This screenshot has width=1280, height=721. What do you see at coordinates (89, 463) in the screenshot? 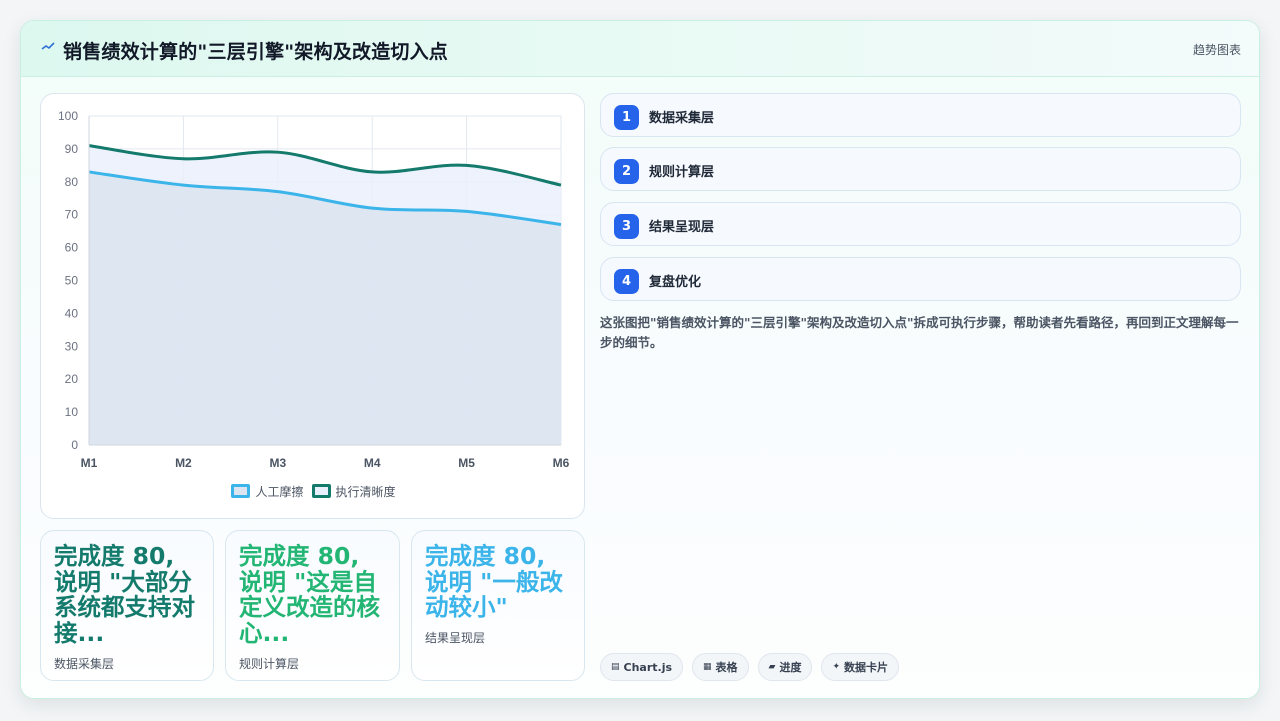
I see `x-tick-label: M1` at bounding box center [89, 463].